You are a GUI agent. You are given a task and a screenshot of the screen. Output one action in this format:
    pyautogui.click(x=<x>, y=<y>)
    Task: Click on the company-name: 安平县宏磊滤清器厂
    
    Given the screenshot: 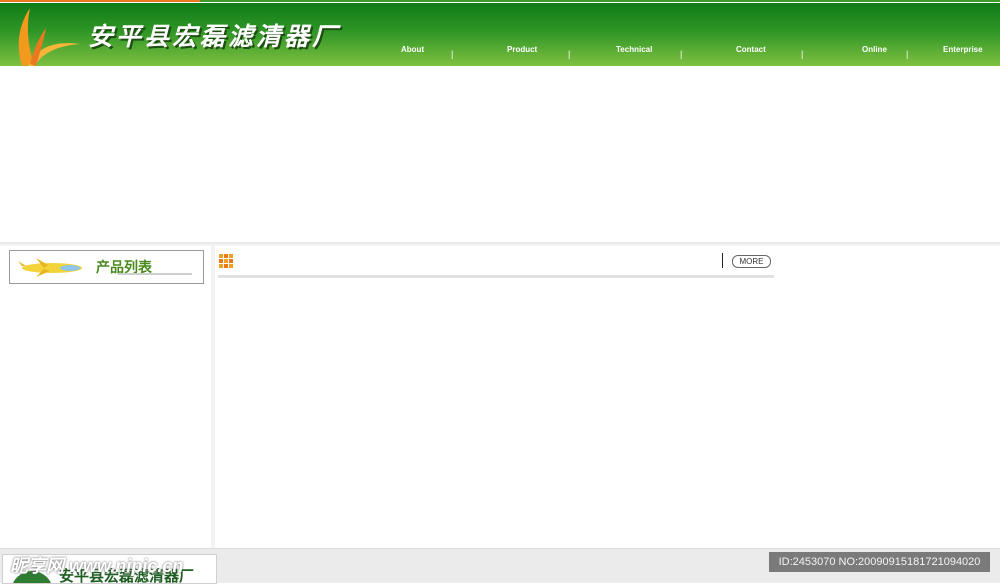 What is the action you would take?
    pyautogui.click(x=214, y=36)
    